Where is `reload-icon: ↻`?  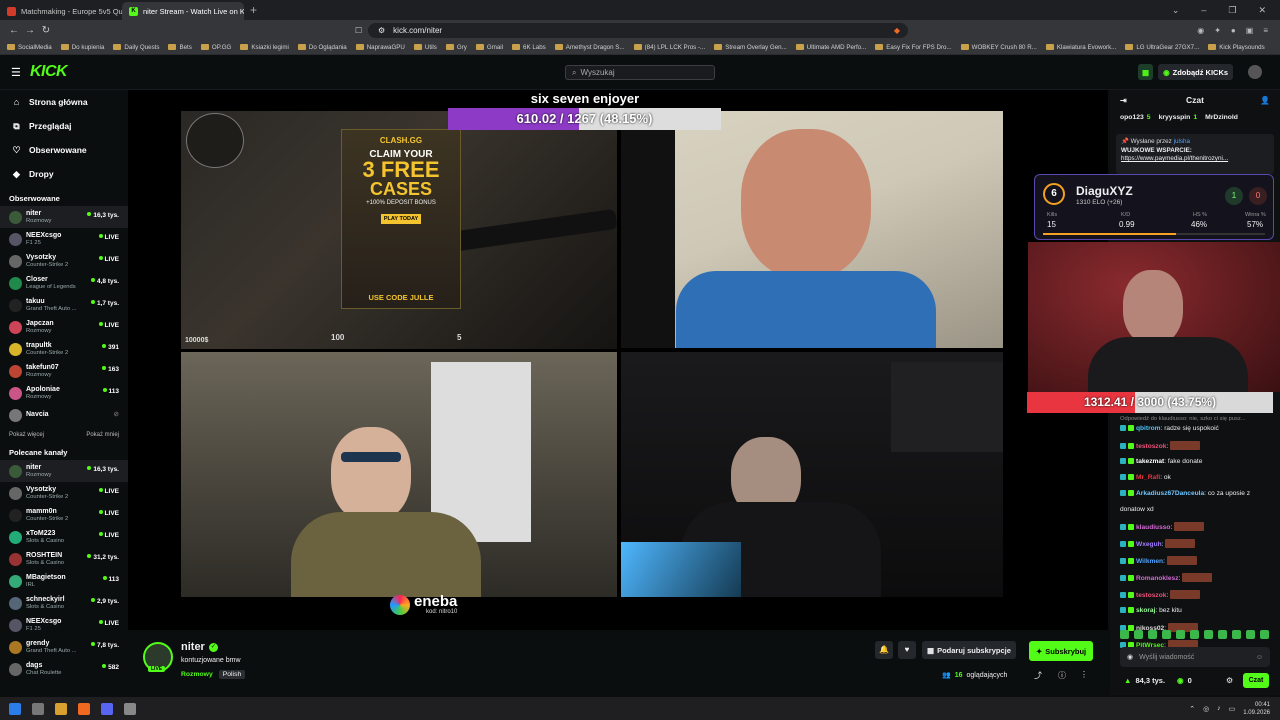
reload-icon: ↻ is located at coordinates (46, 30).